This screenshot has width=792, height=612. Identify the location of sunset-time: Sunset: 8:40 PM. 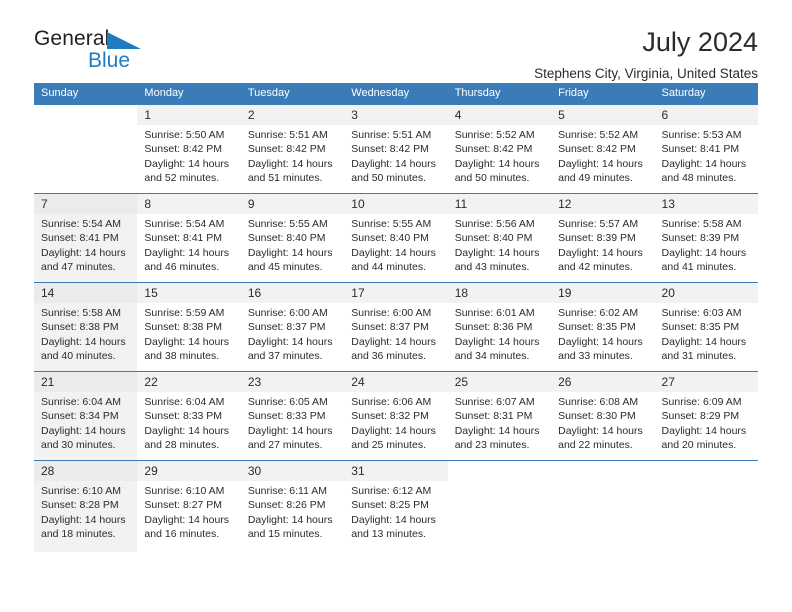
(493, 238).